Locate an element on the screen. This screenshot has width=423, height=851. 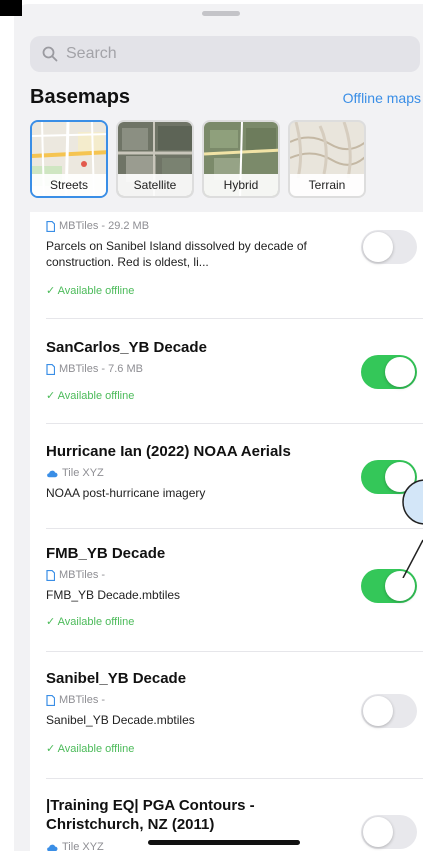
screen-corner is located at coordinates (11, 8).